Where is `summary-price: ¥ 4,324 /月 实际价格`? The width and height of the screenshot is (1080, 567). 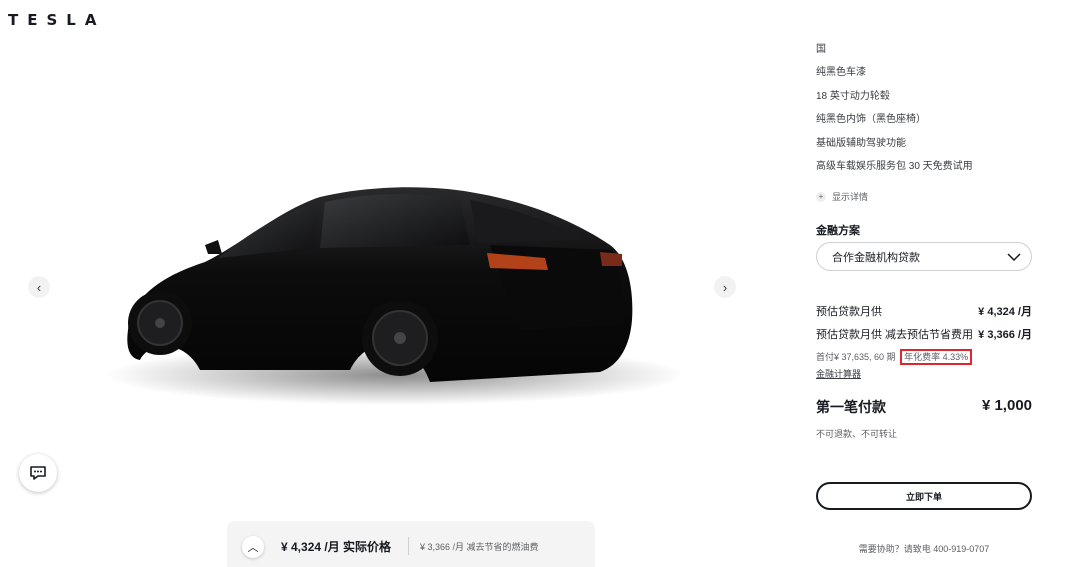 summary-price: ¥ 4,324 /月 实际价格 is located at coordinates (336, 547).